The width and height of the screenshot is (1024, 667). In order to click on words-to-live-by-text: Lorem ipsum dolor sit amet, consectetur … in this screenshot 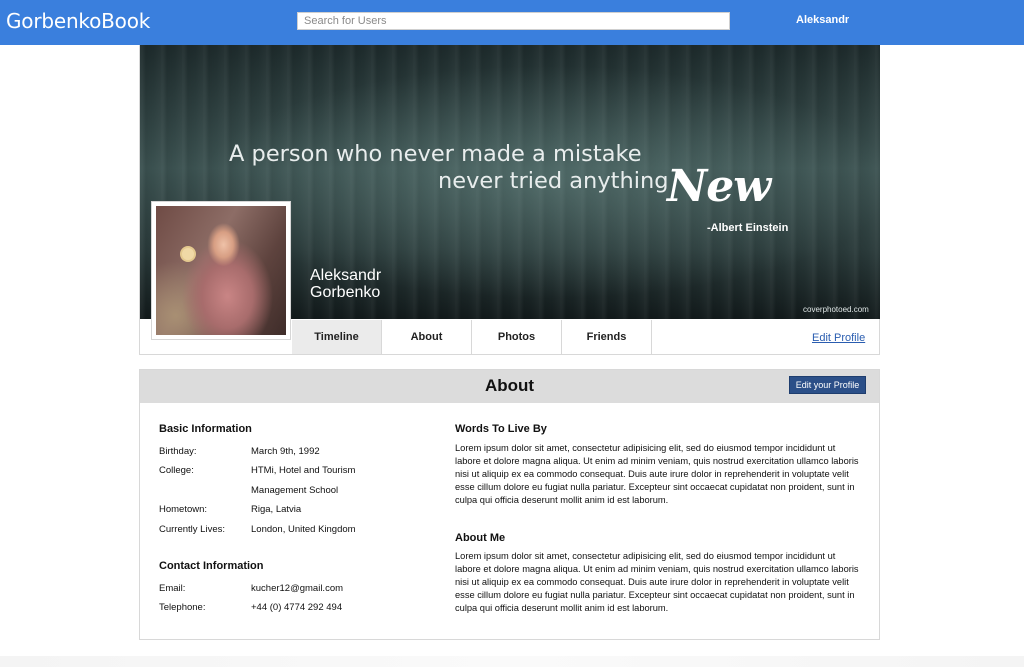, I will do `click(657, 474)`.